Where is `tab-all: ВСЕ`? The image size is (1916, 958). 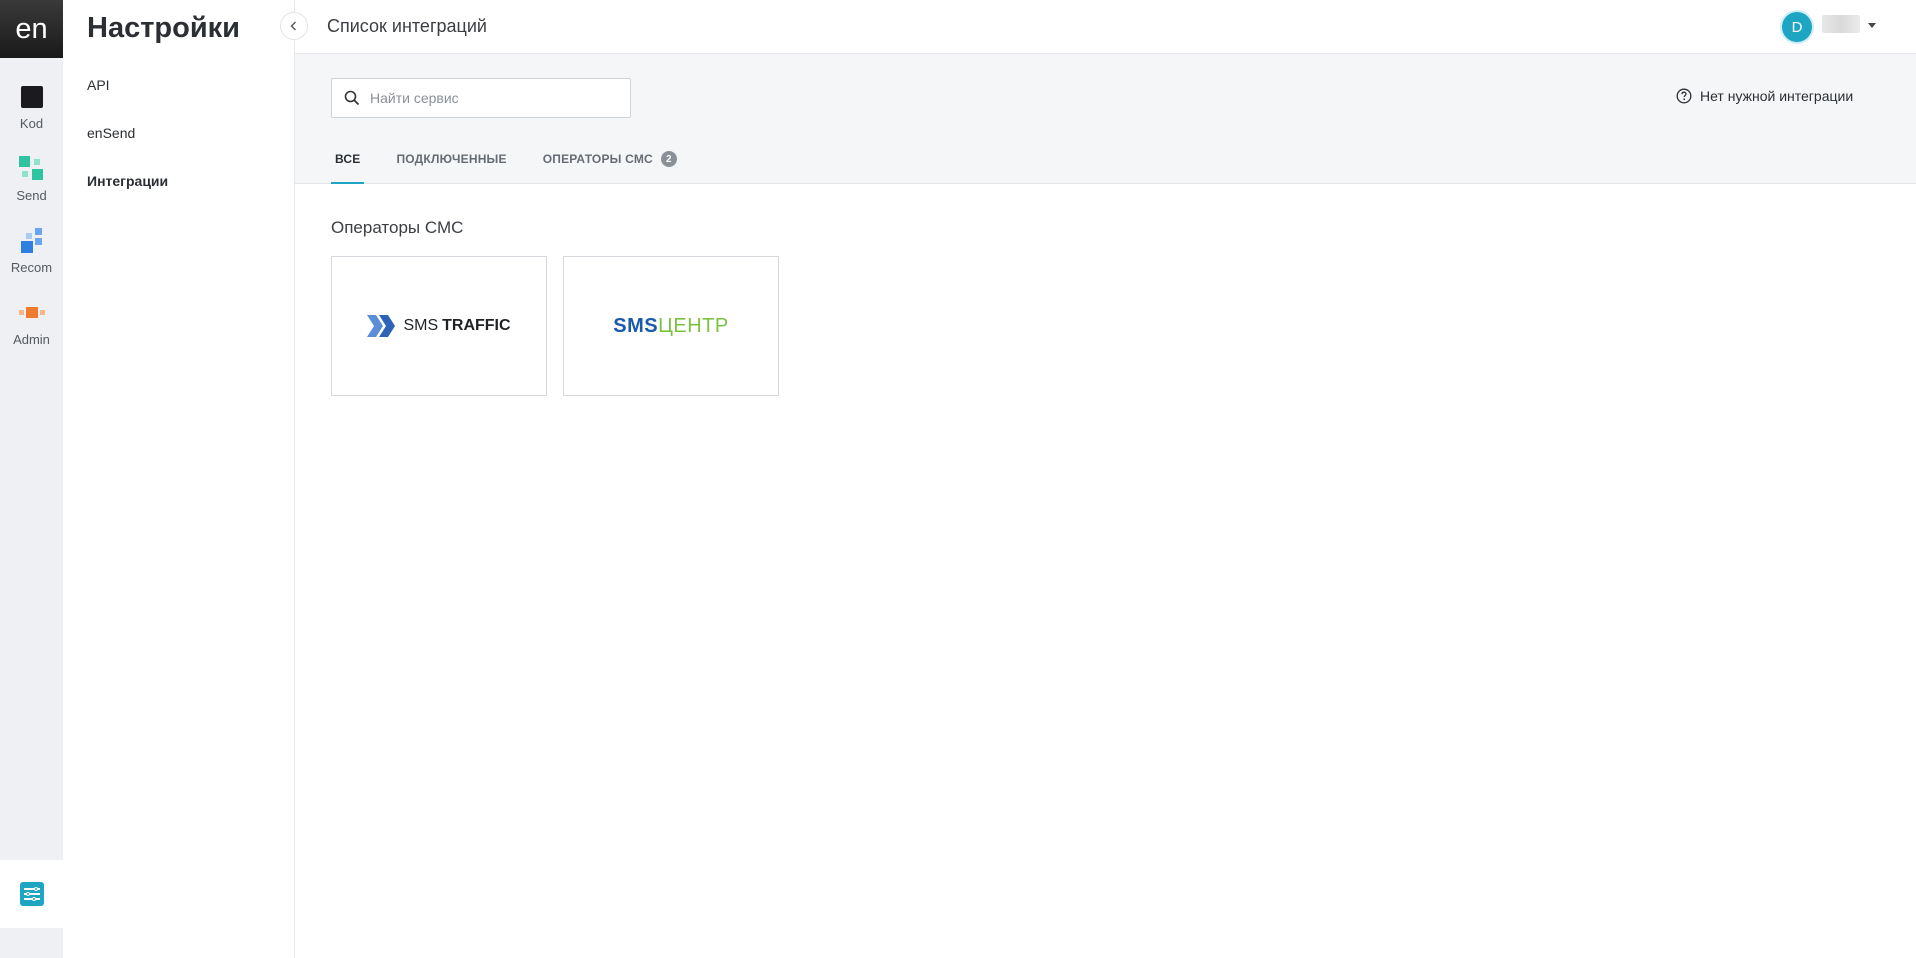
tab-all: ВСЕ is located at coordinates (348, 163).